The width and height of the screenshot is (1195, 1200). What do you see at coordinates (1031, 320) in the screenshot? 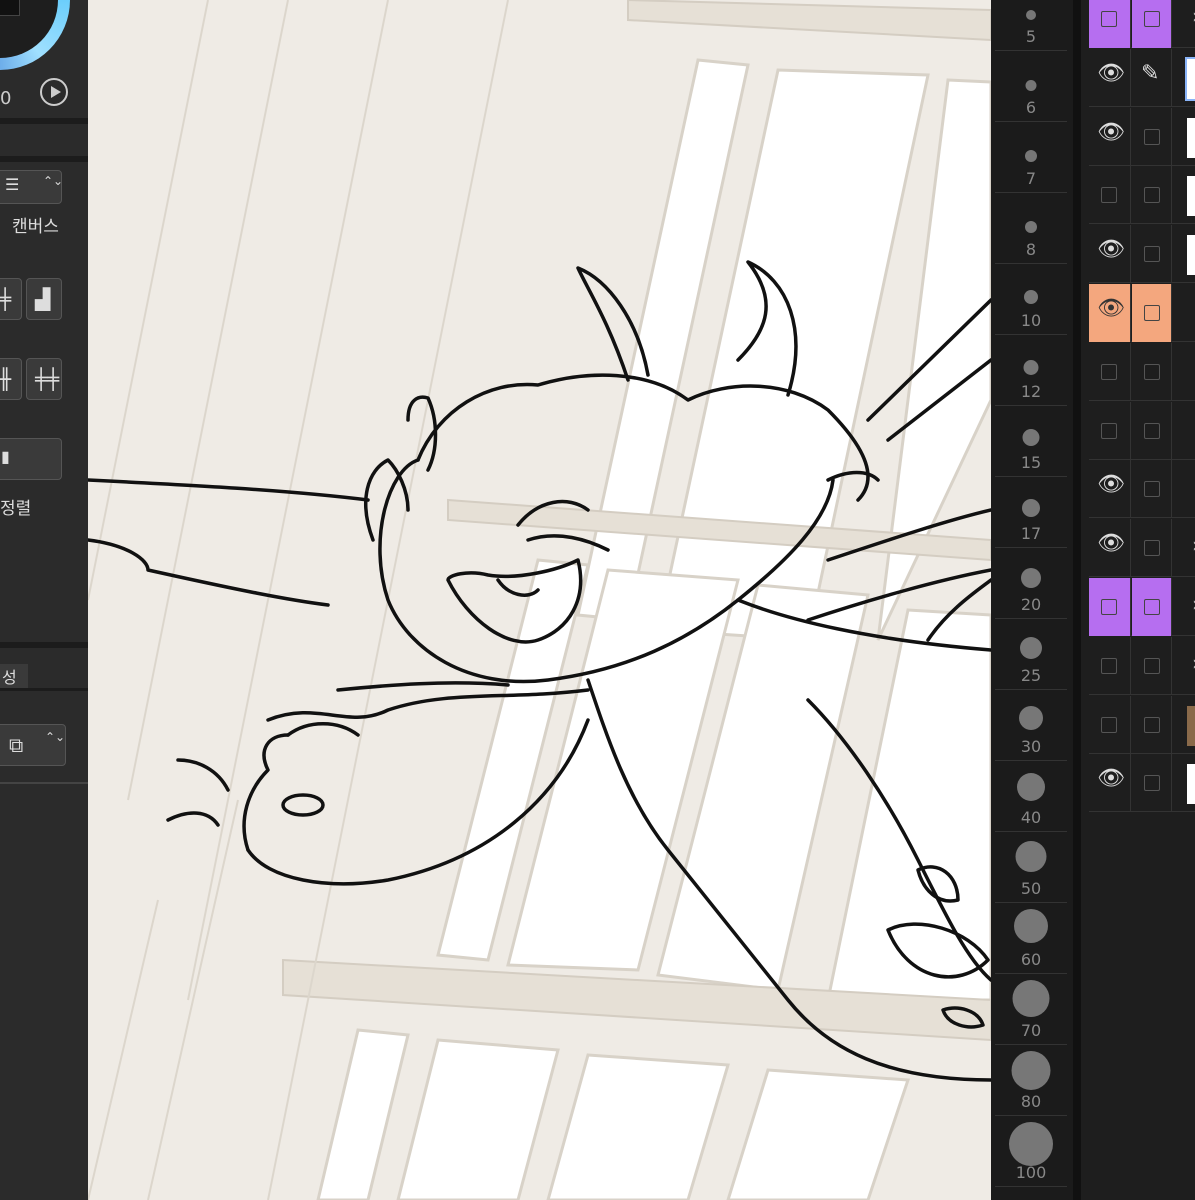
I see `brush-size-label: 10` at bounding box center [1031, 320].